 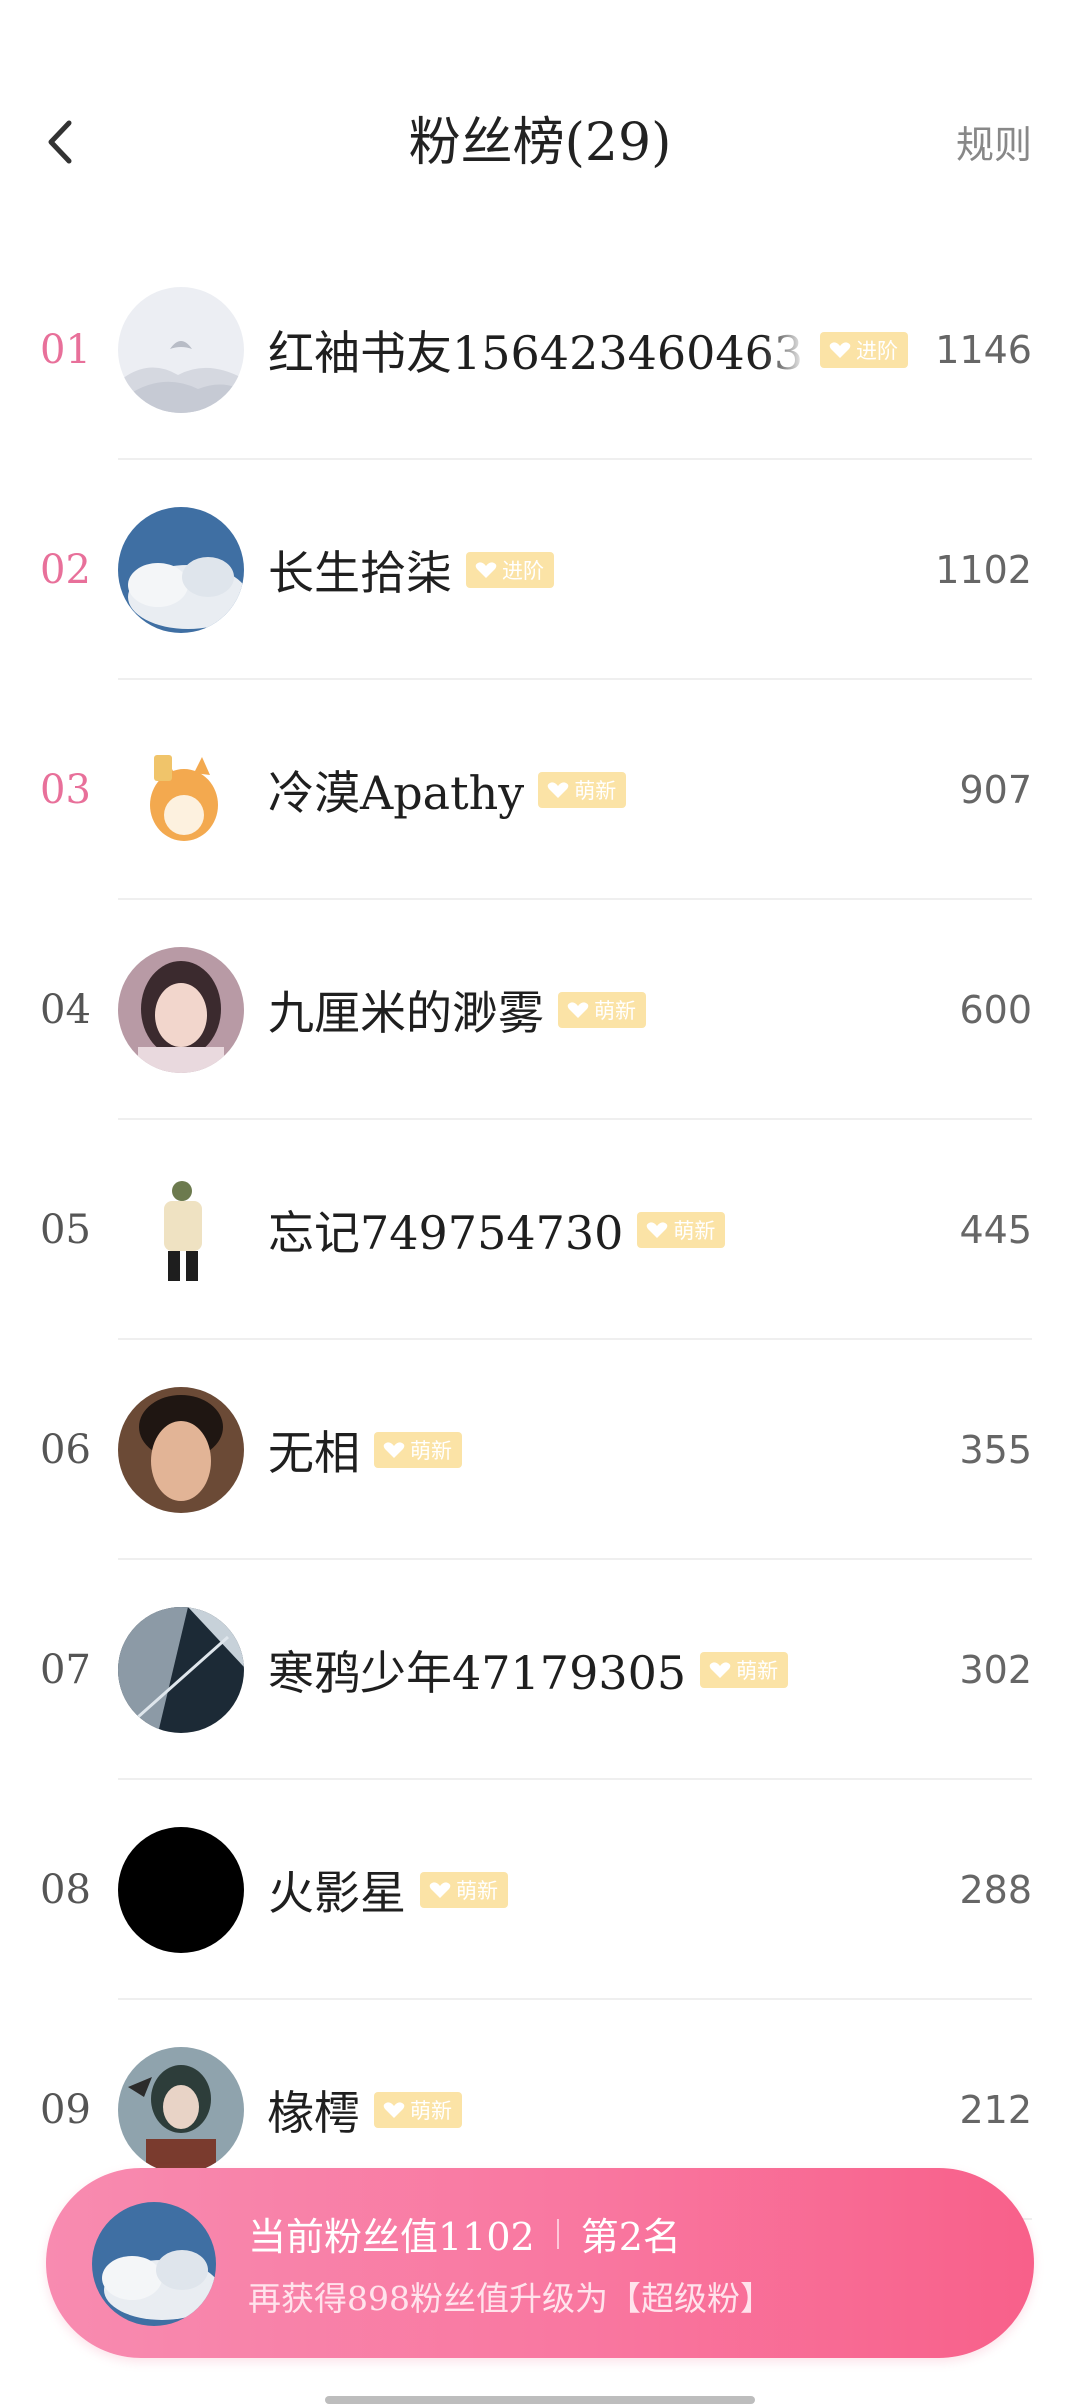 What do you see at coordinates (65, 350) in the screenshot?
I see `rank-number: 01` at bounding box center [65, 350].